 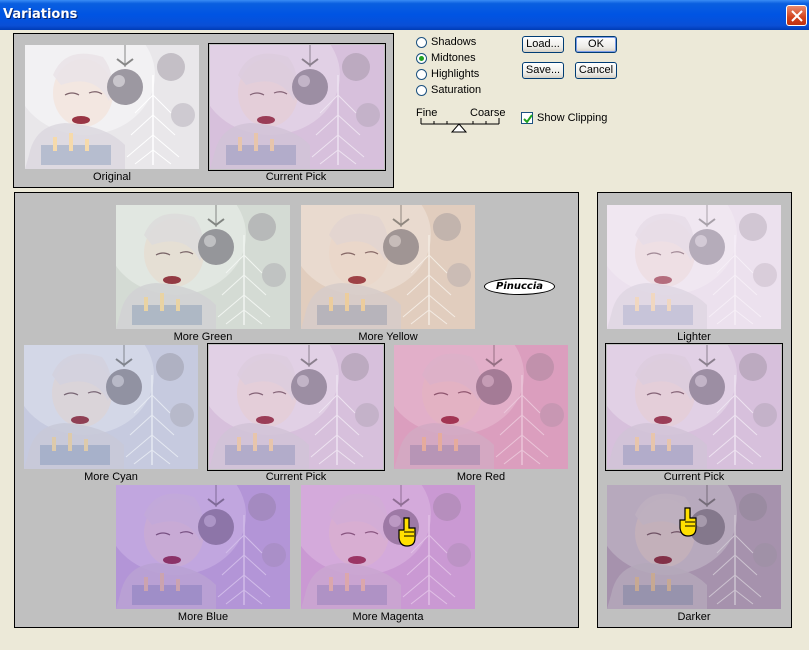 I want to click on more-magenta-image, so click(x=388, y=547).